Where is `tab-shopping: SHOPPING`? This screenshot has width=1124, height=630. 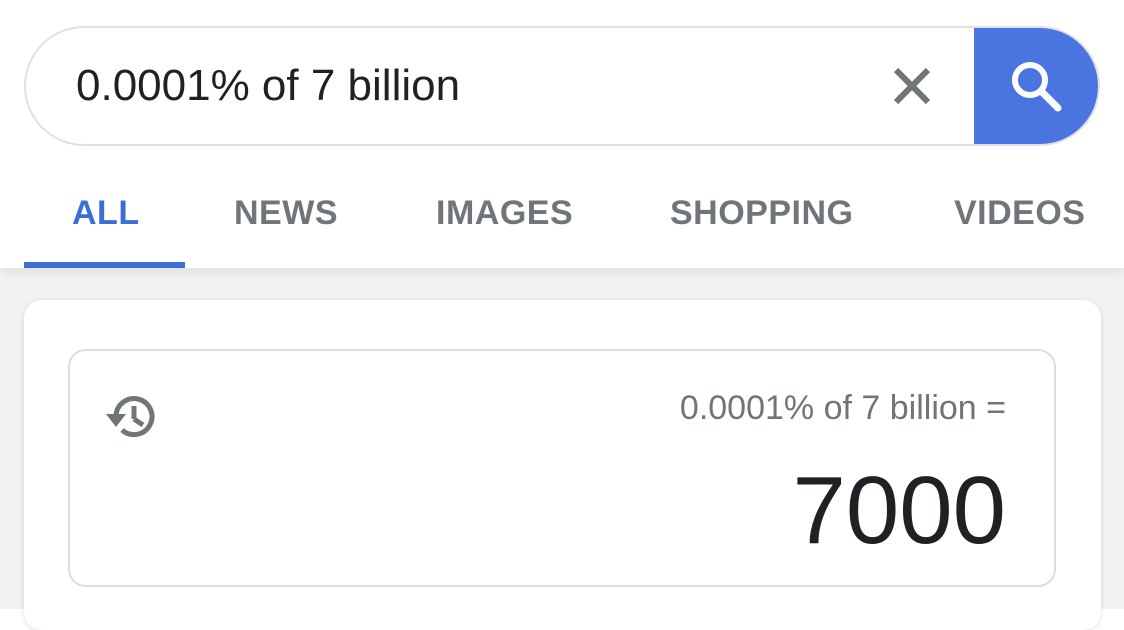
tab-shopping: SHOPPING is located at coordinates (761, 213).